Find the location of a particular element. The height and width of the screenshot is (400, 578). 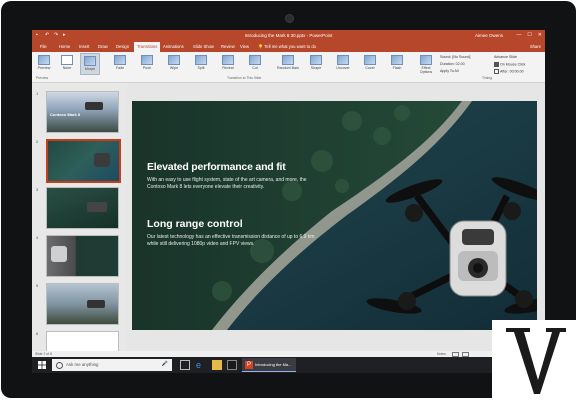

sound-field: Sound: [No Sound] is located at coordinates (455, 57).